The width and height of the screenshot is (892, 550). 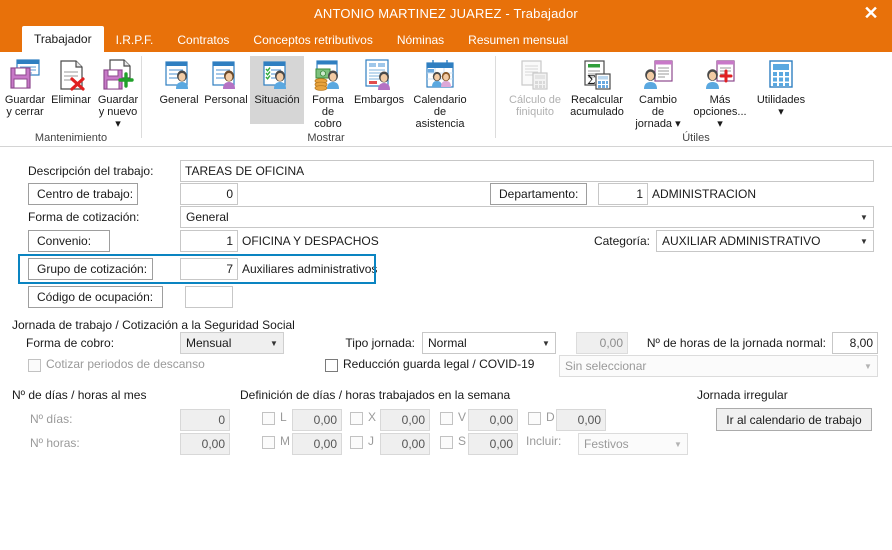 What do you see at coordinates (25, 87) in the screenshot?
I see `guardar-y-cerrar-button: Guardar y cerrar` at bounding box center [25, 87].